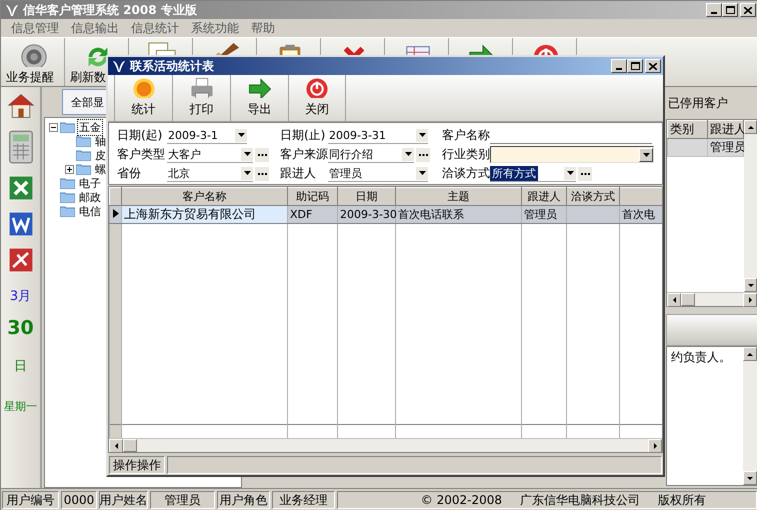 This screenshot has width=757, height=510. Describe the element at coordinates (466, 154) in the screenshot. I see `field-label: 行业类别` at that location.